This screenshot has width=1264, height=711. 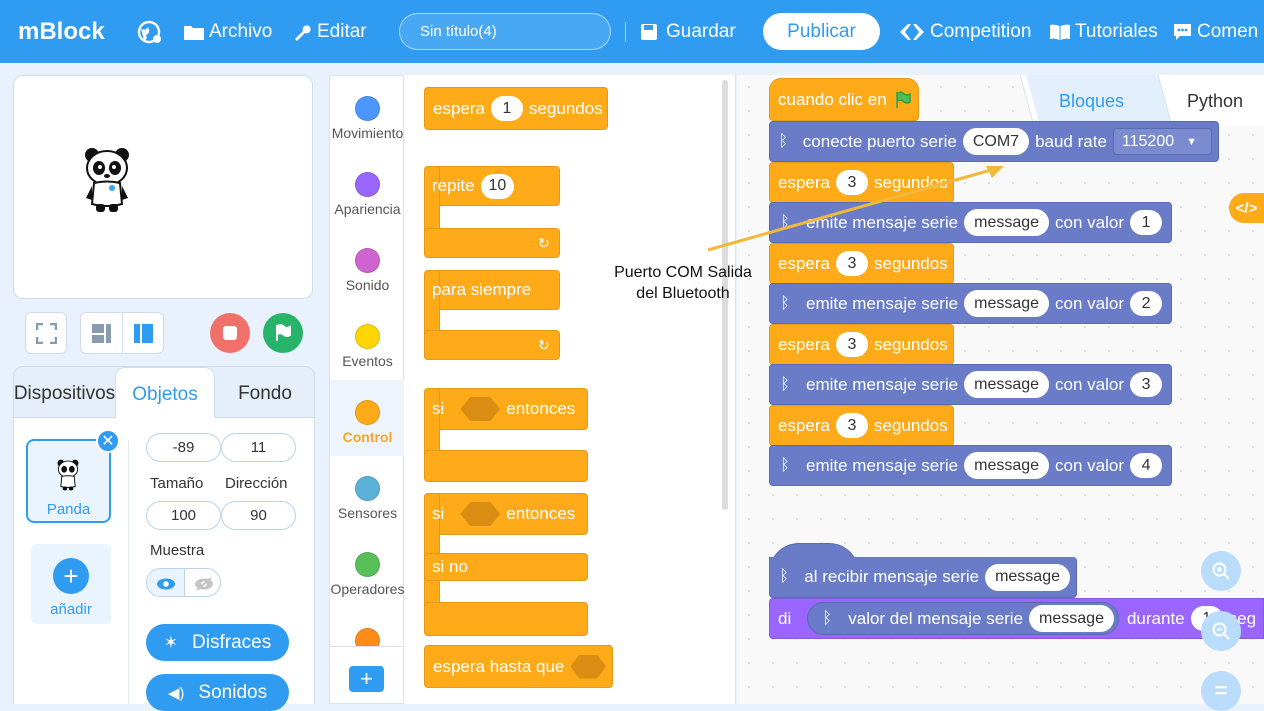 What do you see at coordinates (165, 582) in the screenshot?
I see `show-eye-icon` at bounding box center [165, 582].